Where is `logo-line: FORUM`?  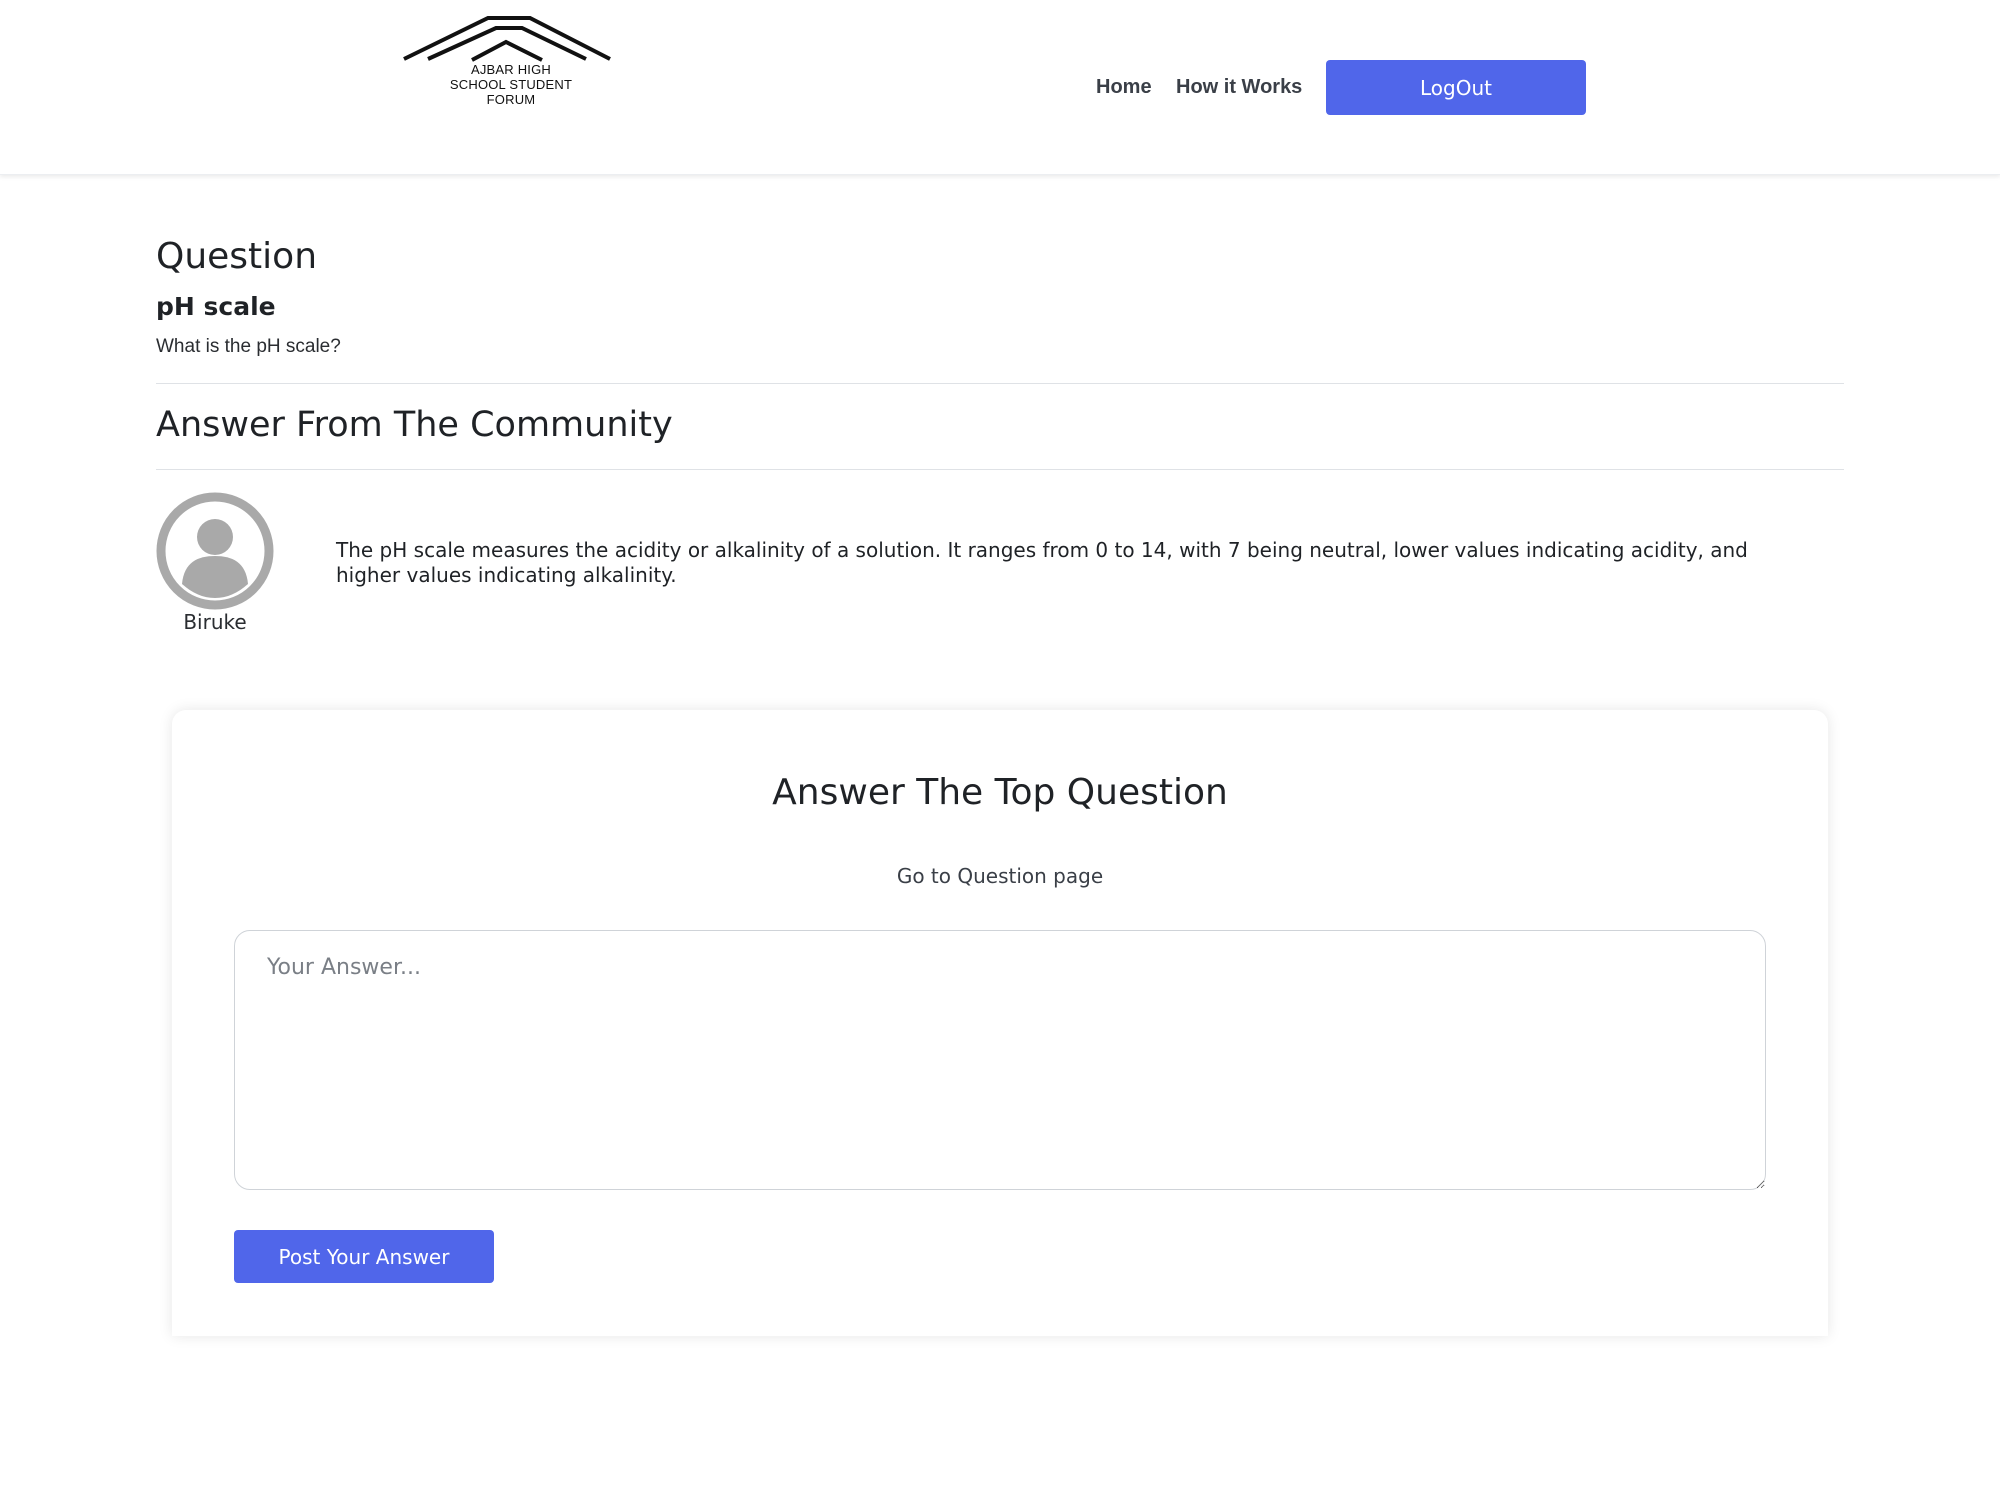
logo-line: FORUM is located at coordinates (511, 99).